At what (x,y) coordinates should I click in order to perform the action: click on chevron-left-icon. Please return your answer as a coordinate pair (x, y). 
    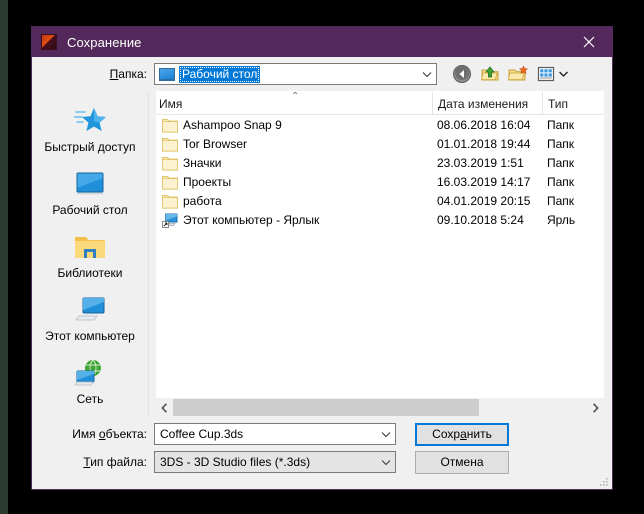
    Looking at the image, I should click on (164, 407).